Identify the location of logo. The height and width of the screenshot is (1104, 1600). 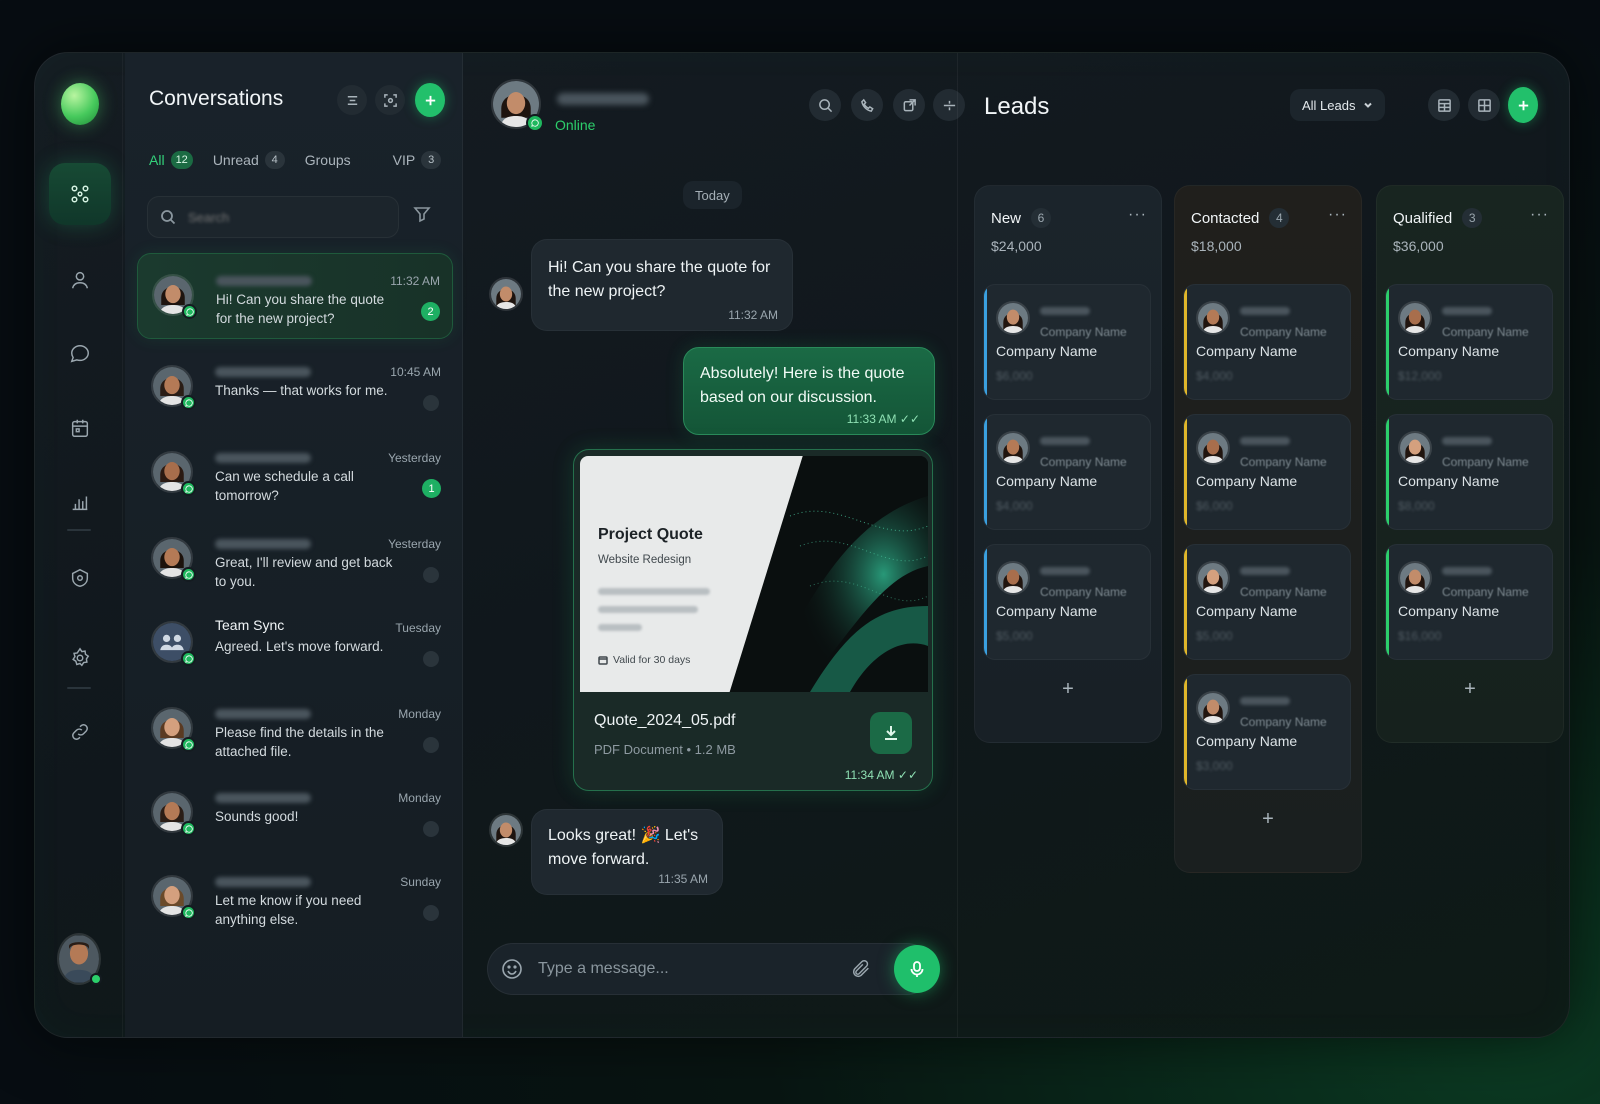
(80, 104).